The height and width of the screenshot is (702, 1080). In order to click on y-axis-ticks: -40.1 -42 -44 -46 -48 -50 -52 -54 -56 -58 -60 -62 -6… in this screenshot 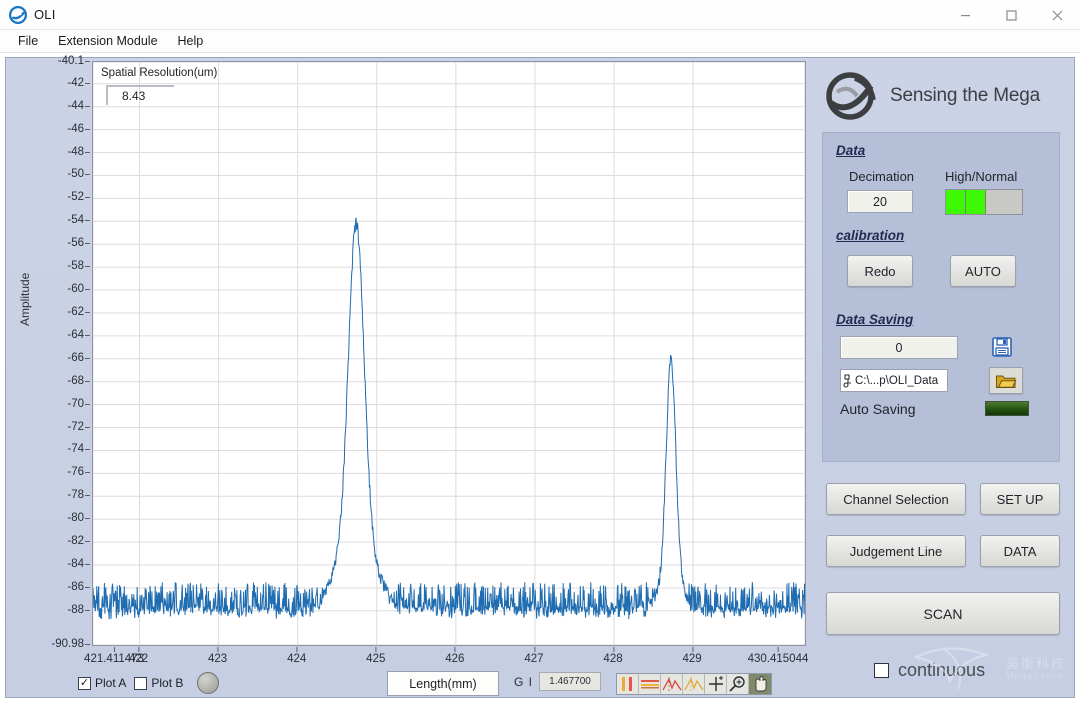, I will do `click(64, 352)`.